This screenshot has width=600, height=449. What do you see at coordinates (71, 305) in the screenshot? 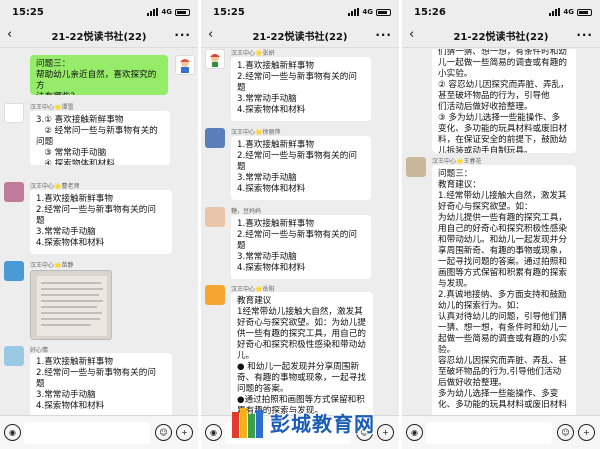
I see `image-message` at bounding box center [71, 305].